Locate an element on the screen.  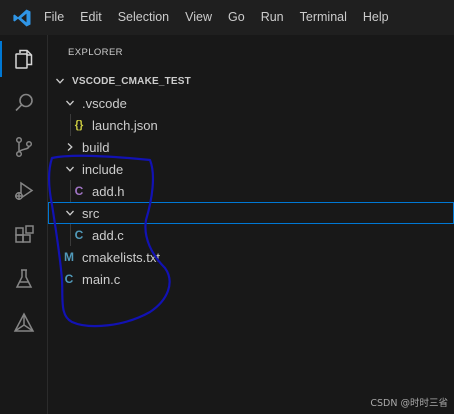
tree-item-cmakelists: M cmakelists.txt is located at coordinates (251, 257).